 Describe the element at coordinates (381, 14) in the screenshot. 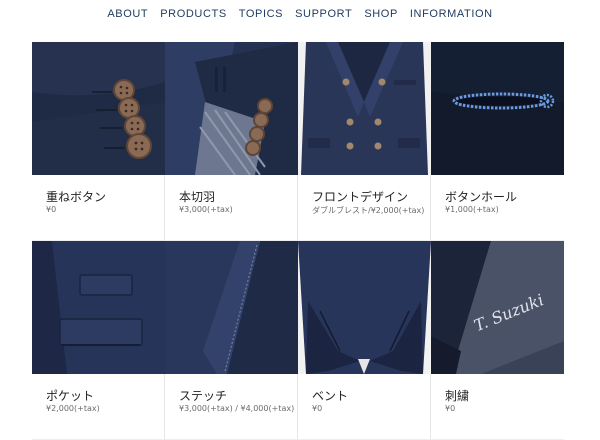

I see `nav-shop: SHOP` at that location.